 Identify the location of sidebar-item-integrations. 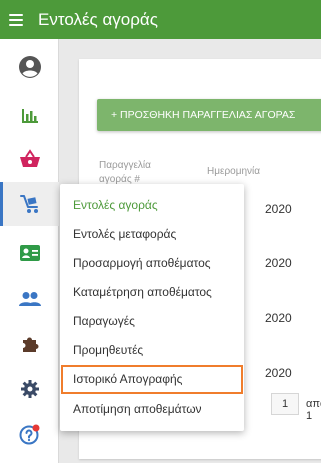
(29, 344).